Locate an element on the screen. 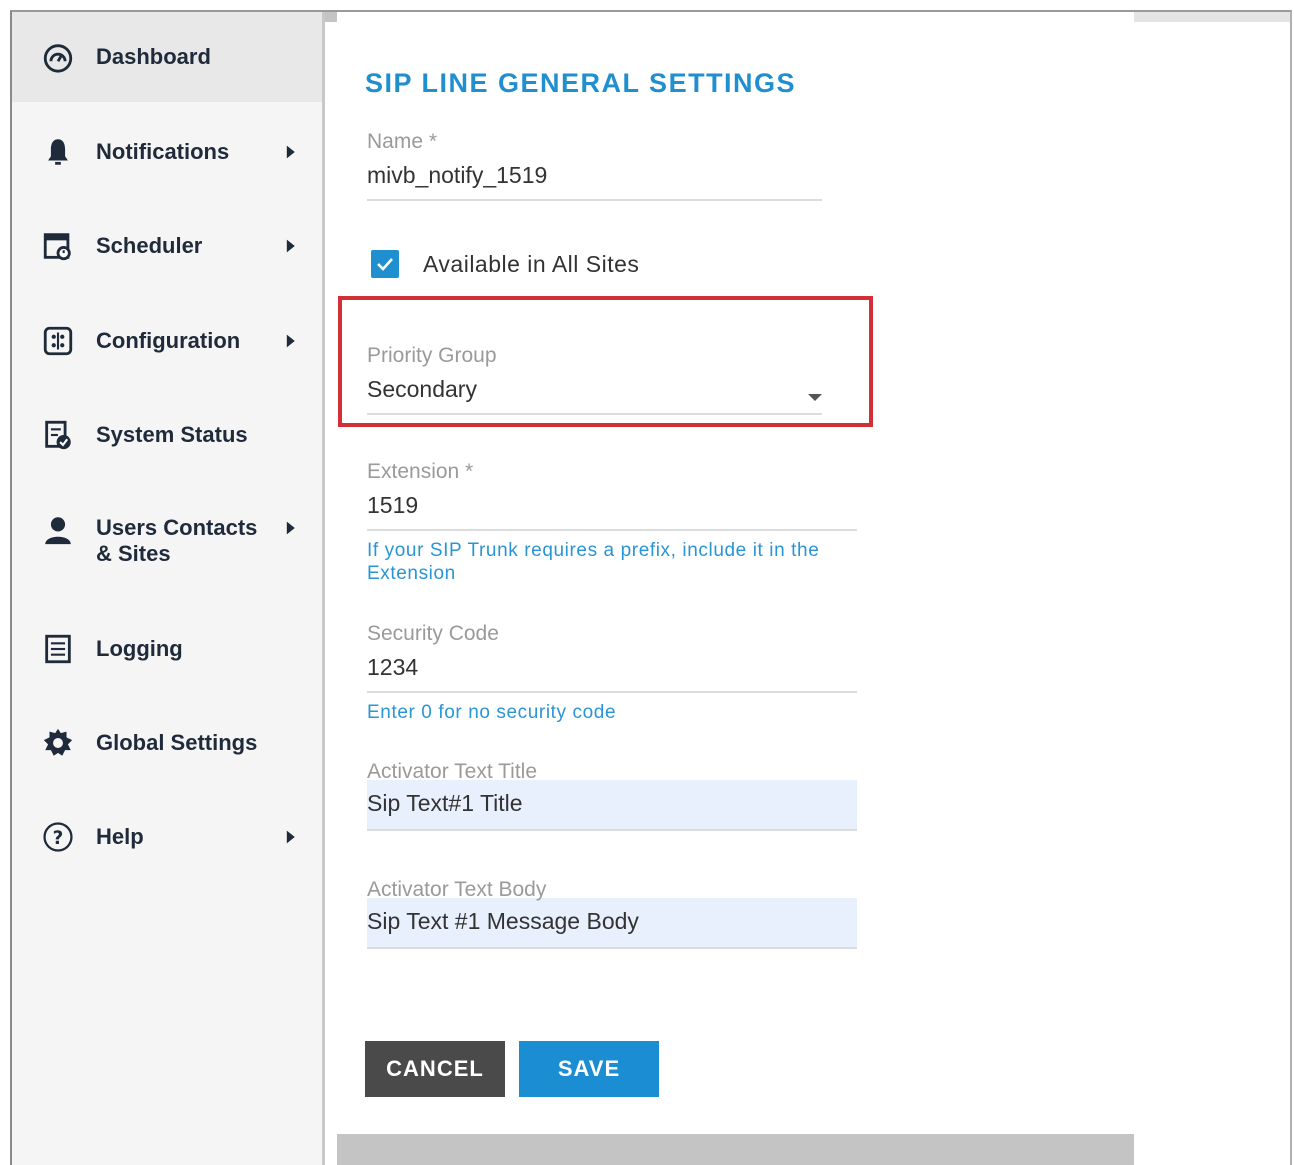 The image size is (1294, 1165). page-title: SIP LINE GENERAL SETTINGS is located at coordinates (581, 83).